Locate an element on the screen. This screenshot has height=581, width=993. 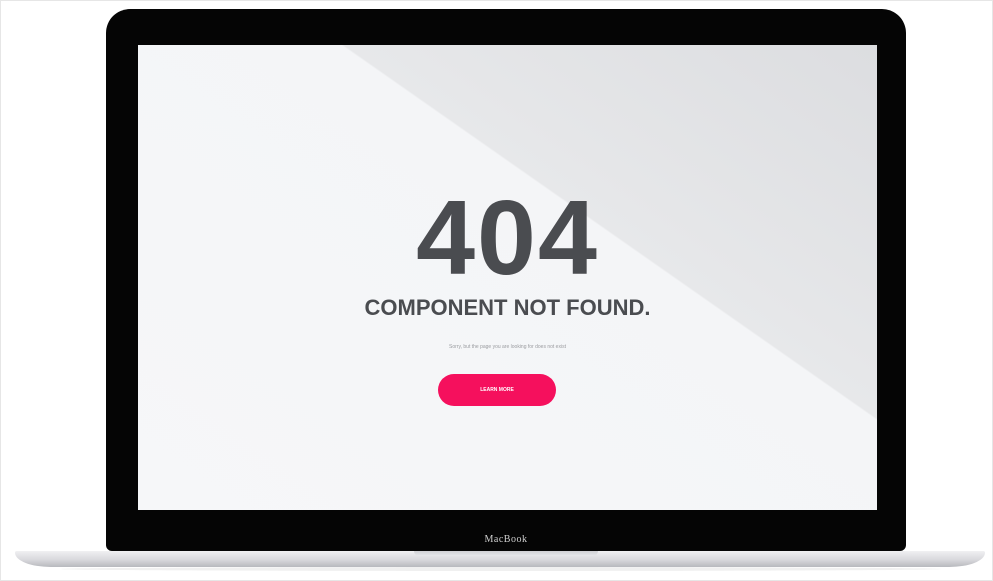
learn-more-button: LEARN MORE is located at coordinates (497, 390).